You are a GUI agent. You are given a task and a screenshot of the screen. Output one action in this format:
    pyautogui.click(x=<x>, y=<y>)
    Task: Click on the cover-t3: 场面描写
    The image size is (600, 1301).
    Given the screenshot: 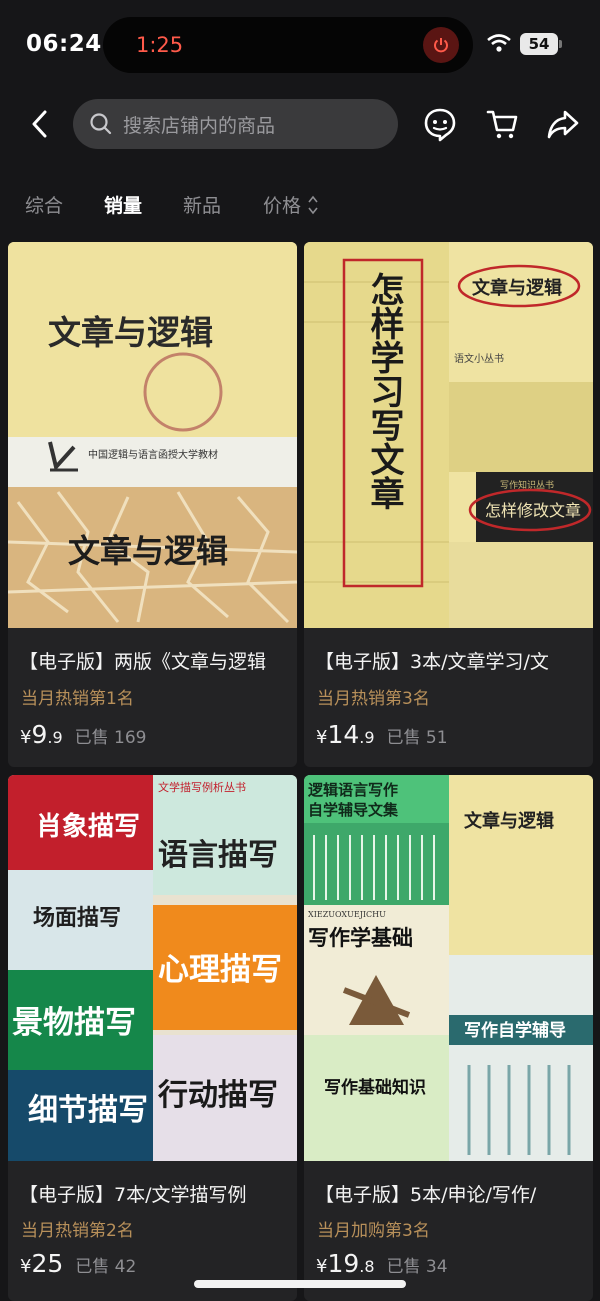 What is the action you would take?
    pyautogui.click(x=77, y=918)
    